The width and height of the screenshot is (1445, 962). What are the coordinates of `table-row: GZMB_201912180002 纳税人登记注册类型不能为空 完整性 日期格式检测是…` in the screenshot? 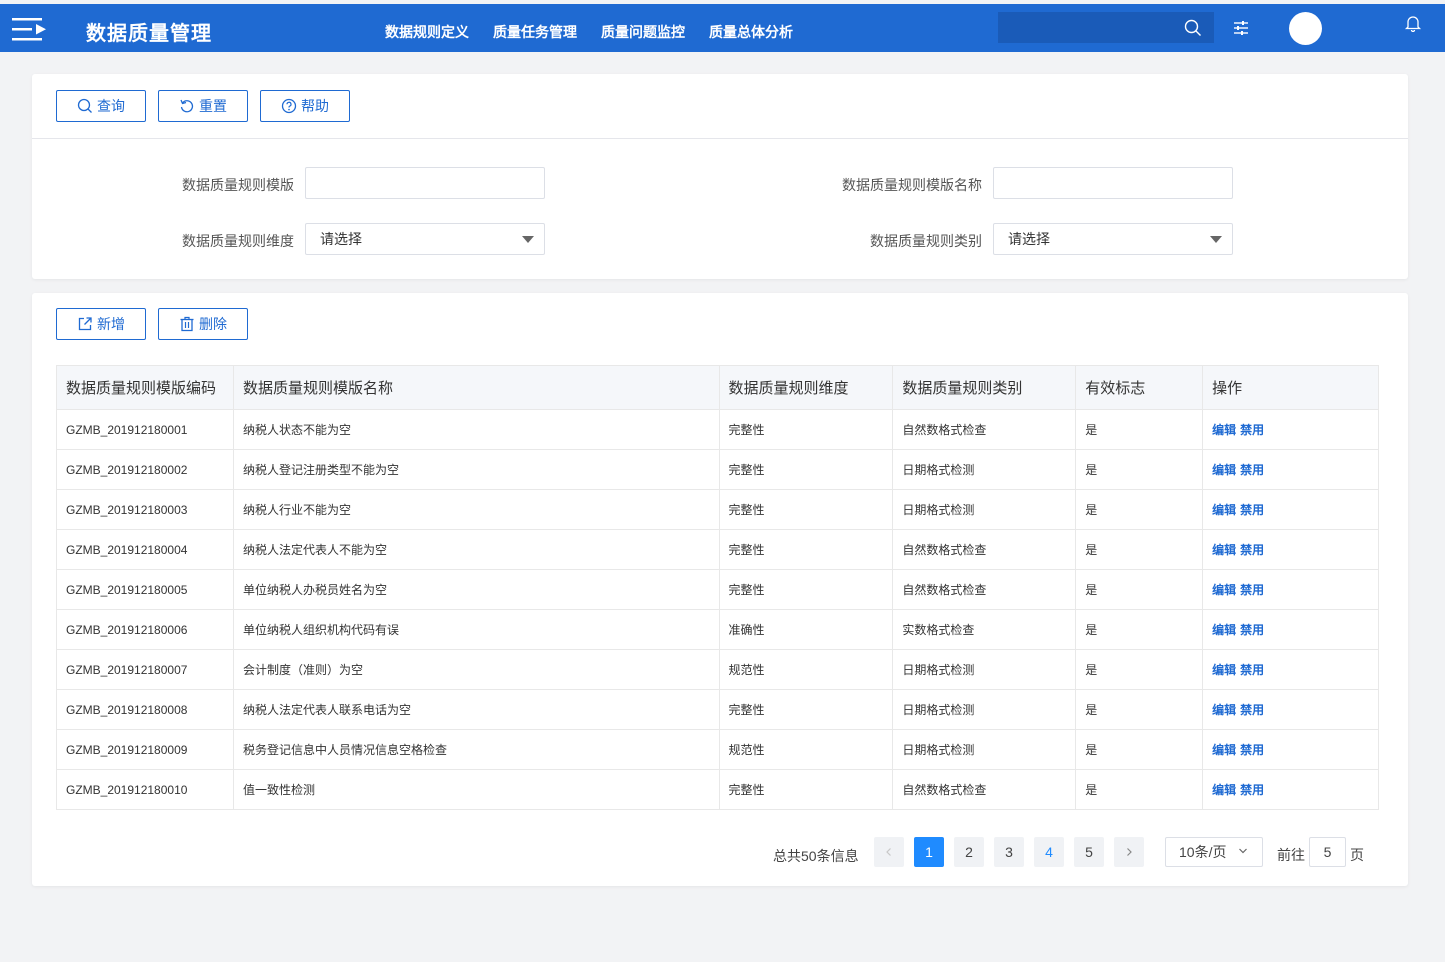 It's located at (717, 469).